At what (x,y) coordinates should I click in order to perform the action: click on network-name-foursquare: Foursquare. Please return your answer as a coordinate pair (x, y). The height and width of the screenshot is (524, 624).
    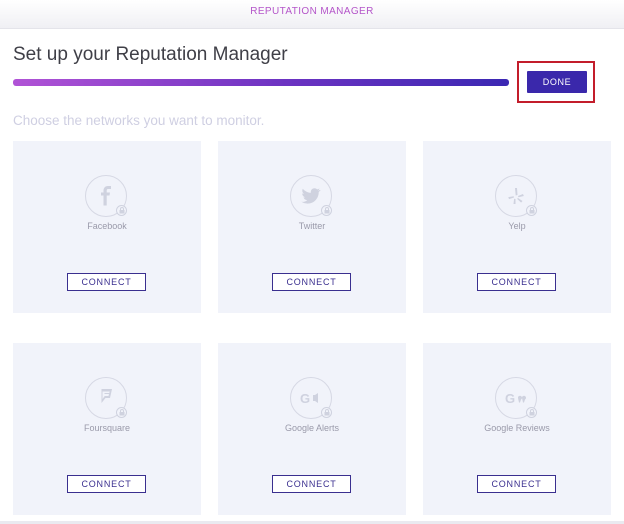
    Looking at the image, I should click on (107, 428).